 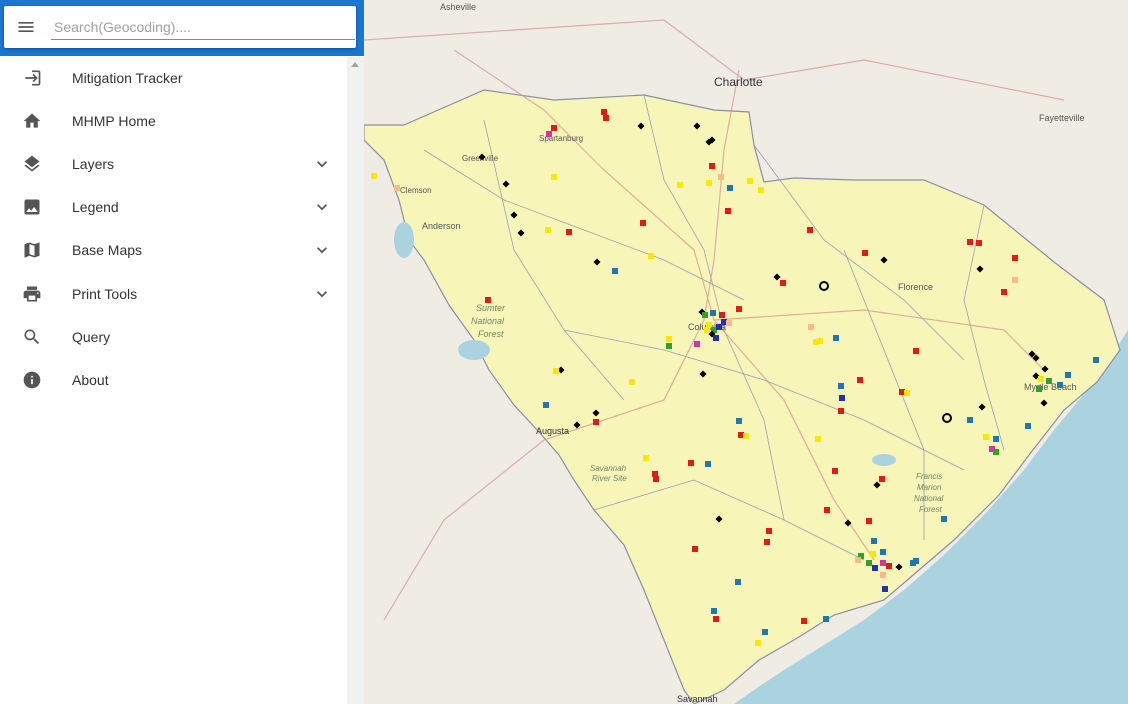 I want to click on sidebar-scrollbar, so click(x=355, y=380).